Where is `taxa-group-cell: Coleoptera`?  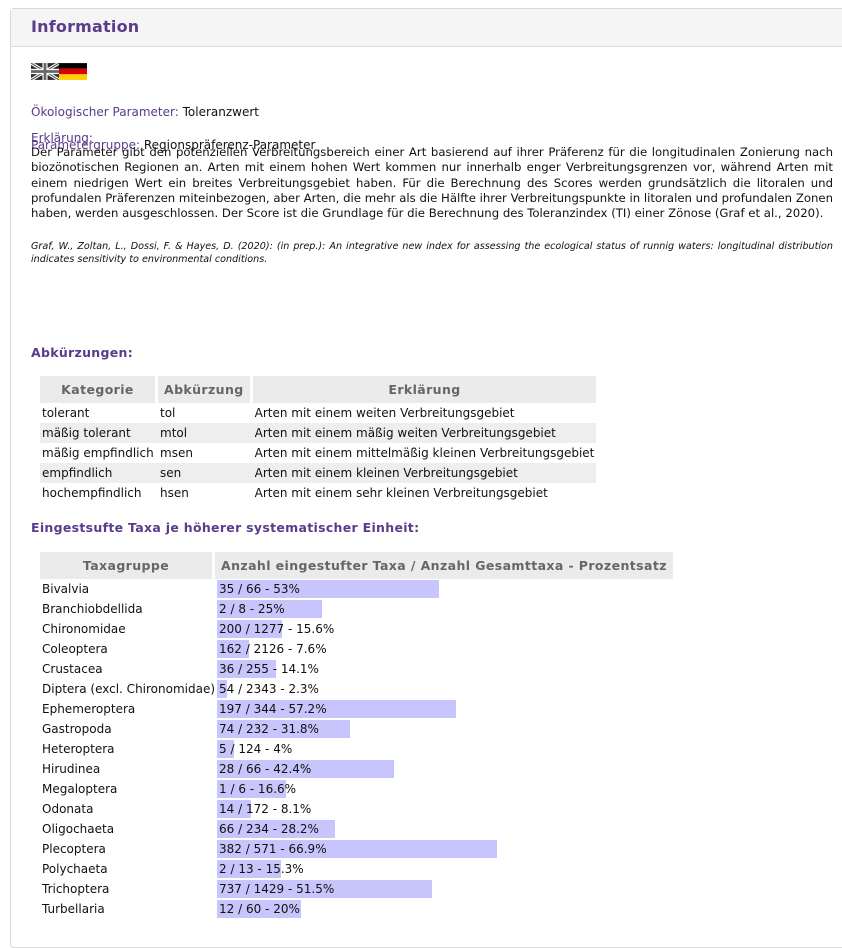 taxa-group-cell: Coleoptera is located at coordinates (75, 649).